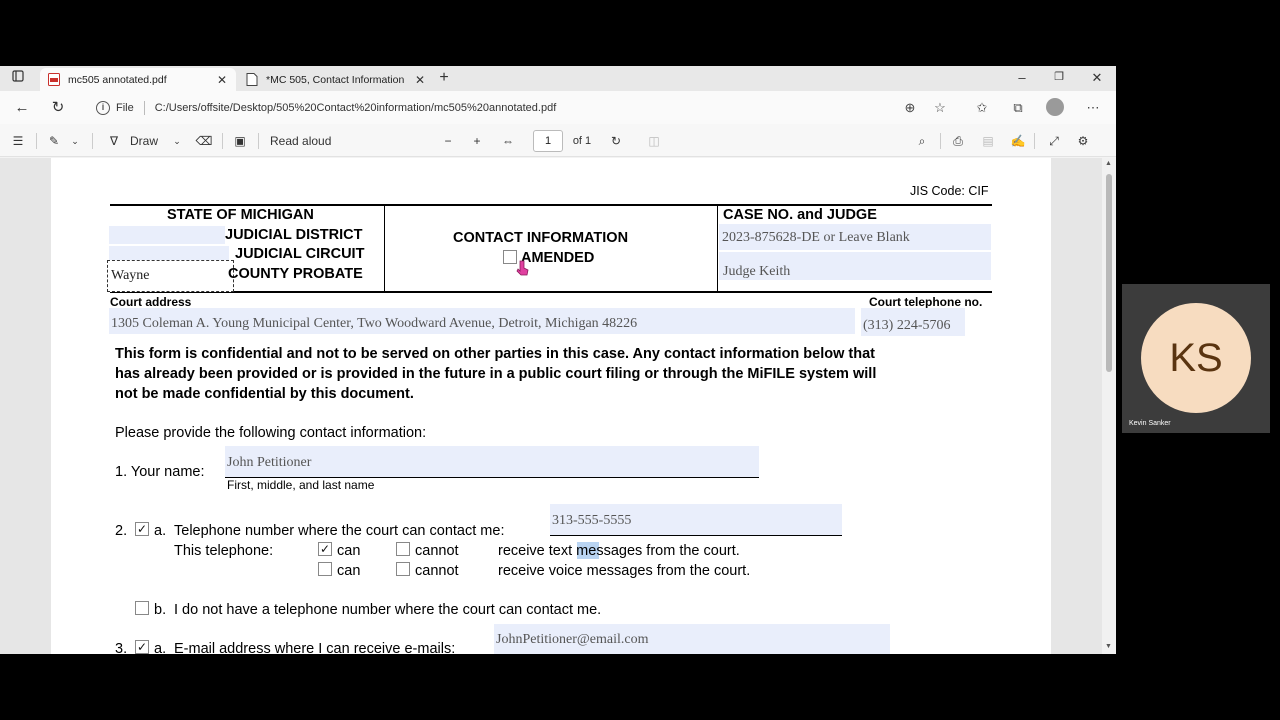 This screenshot has width=1280, height=720. What do you see at coordinates (1093, 108) in the screenshot?
I see `more-menu-icon: ⋯` at bounding box center [1093, 108].